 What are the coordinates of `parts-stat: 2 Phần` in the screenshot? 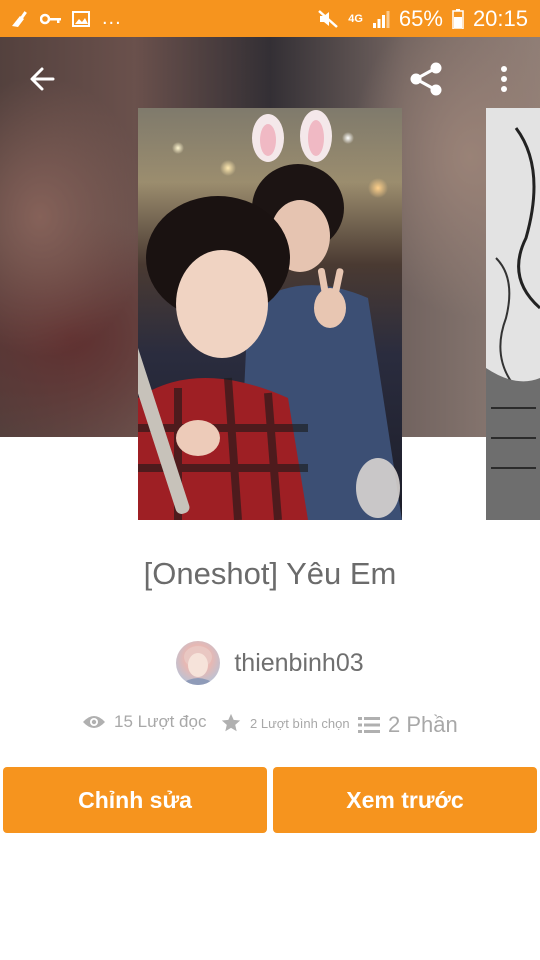 It's located at (408, 725).